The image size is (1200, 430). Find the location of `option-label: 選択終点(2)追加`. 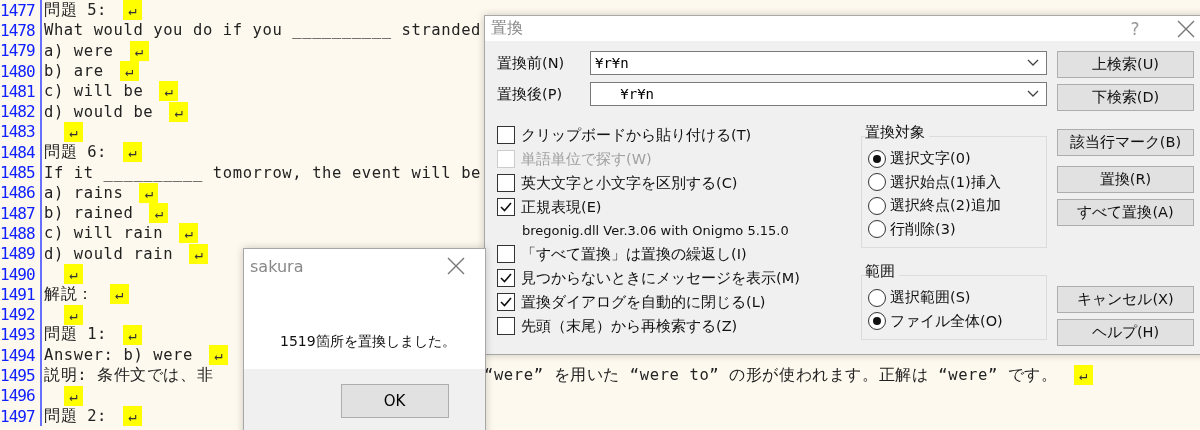

option-label: 選択終点(2)追加 is located at coordinates (945, 206).